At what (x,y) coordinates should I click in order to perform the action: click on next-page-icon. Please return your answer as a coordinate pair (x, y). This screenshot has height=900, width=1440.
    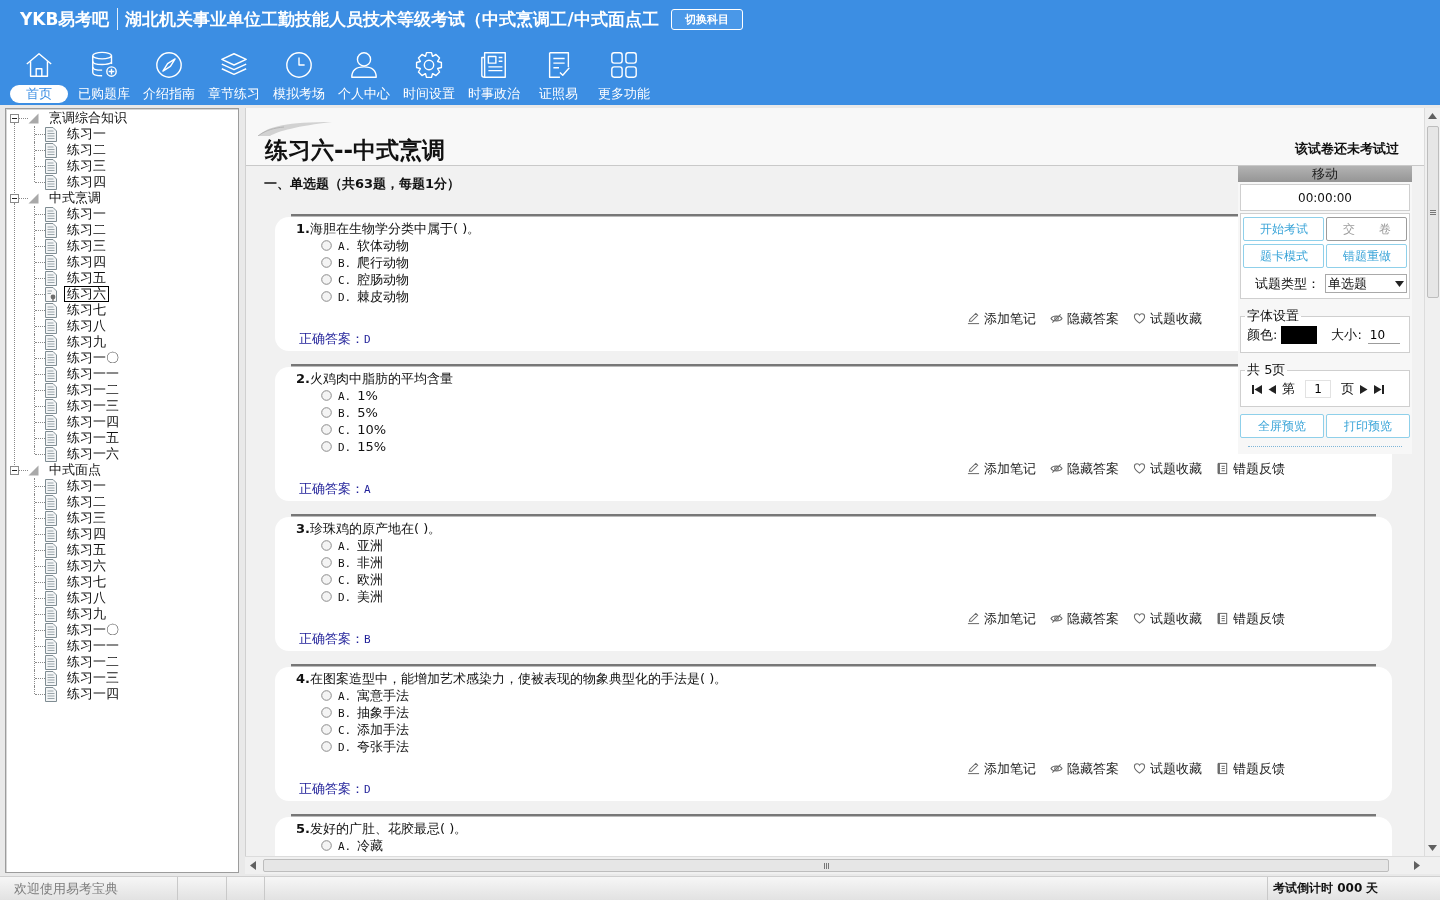
    Looking at the image, I should click on (1364, 389).